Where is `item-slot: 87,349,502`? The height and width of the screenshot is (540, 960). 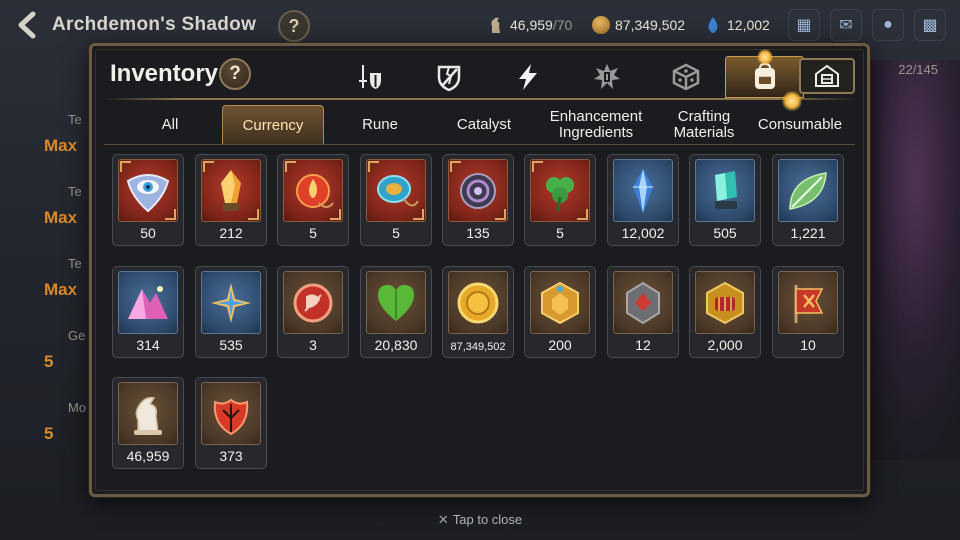
item-slot: 87,349,502 is located at coordinates (478, 312).